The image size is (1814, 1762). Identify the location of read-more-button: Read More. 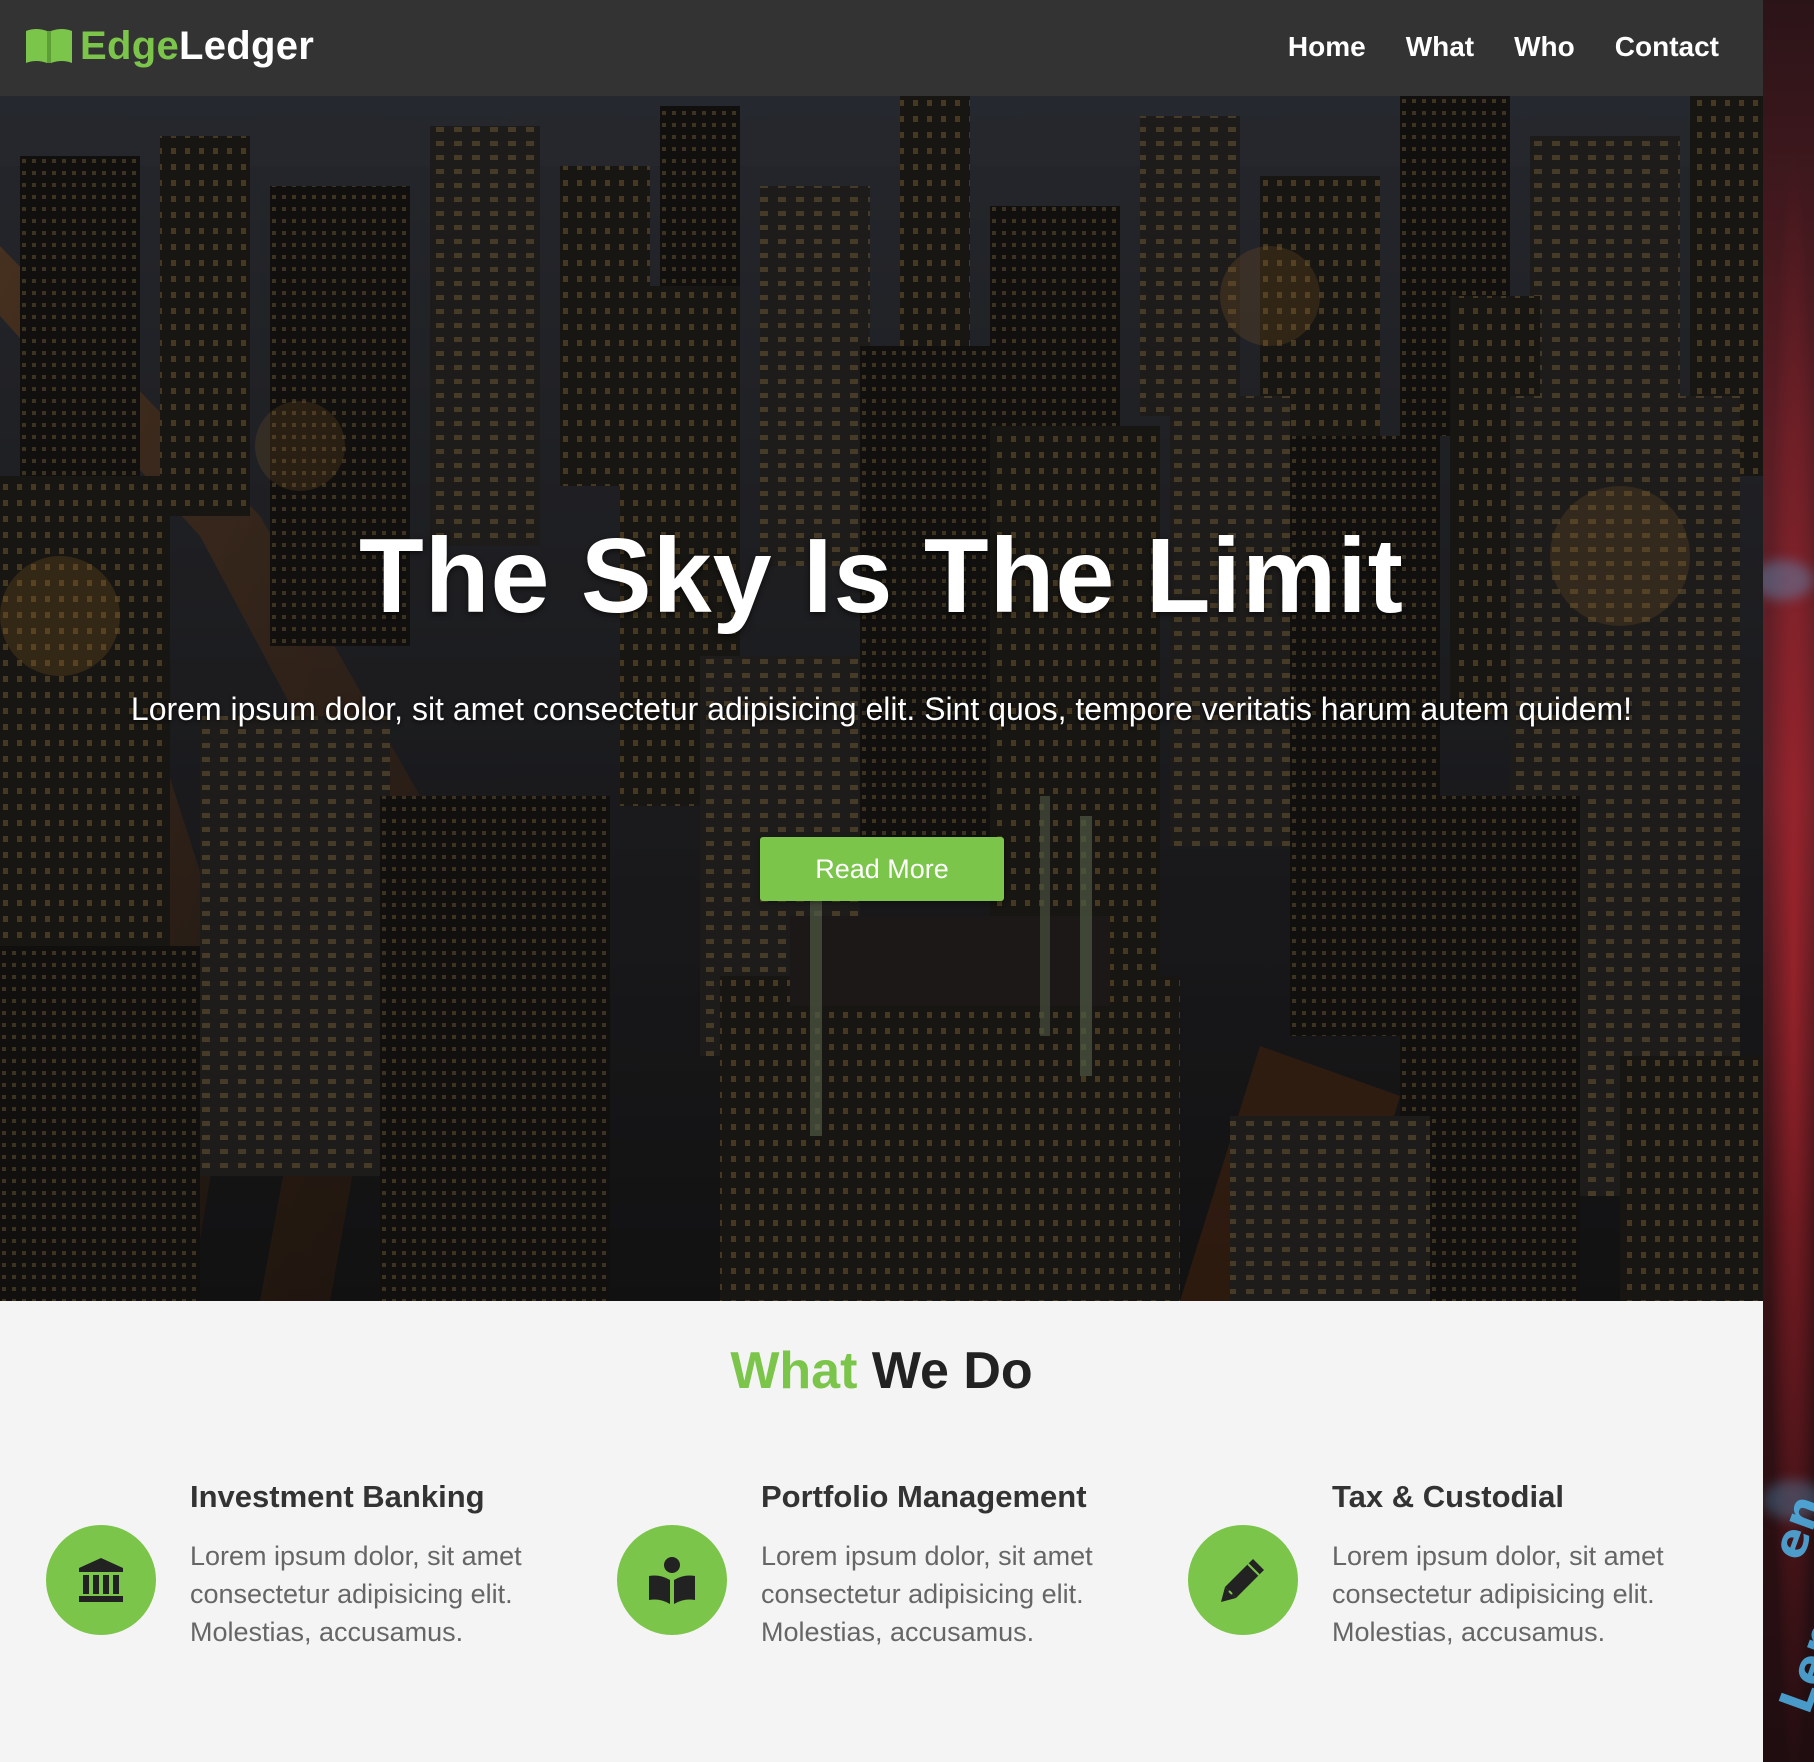
(882, 869).